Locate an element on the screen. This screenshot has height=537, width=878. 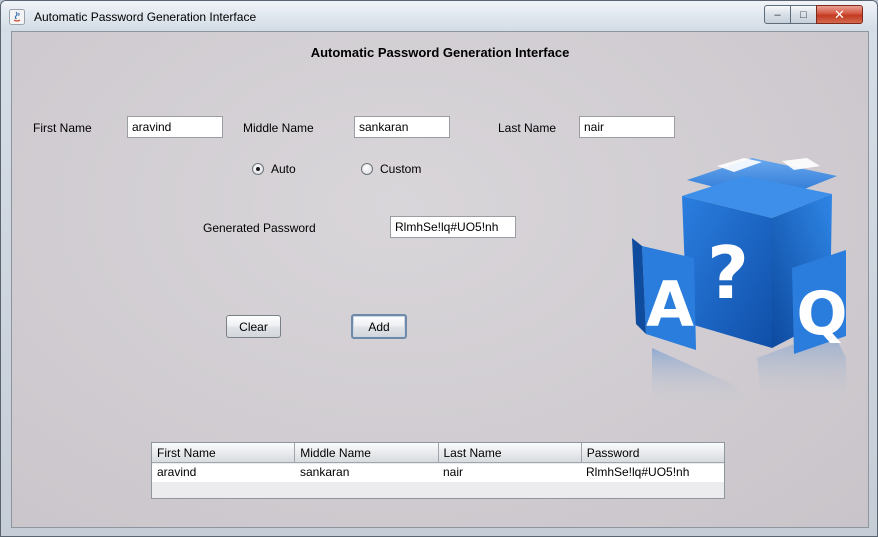
column-header-middle-name: Middle Name is located at coordinates (367, 453).